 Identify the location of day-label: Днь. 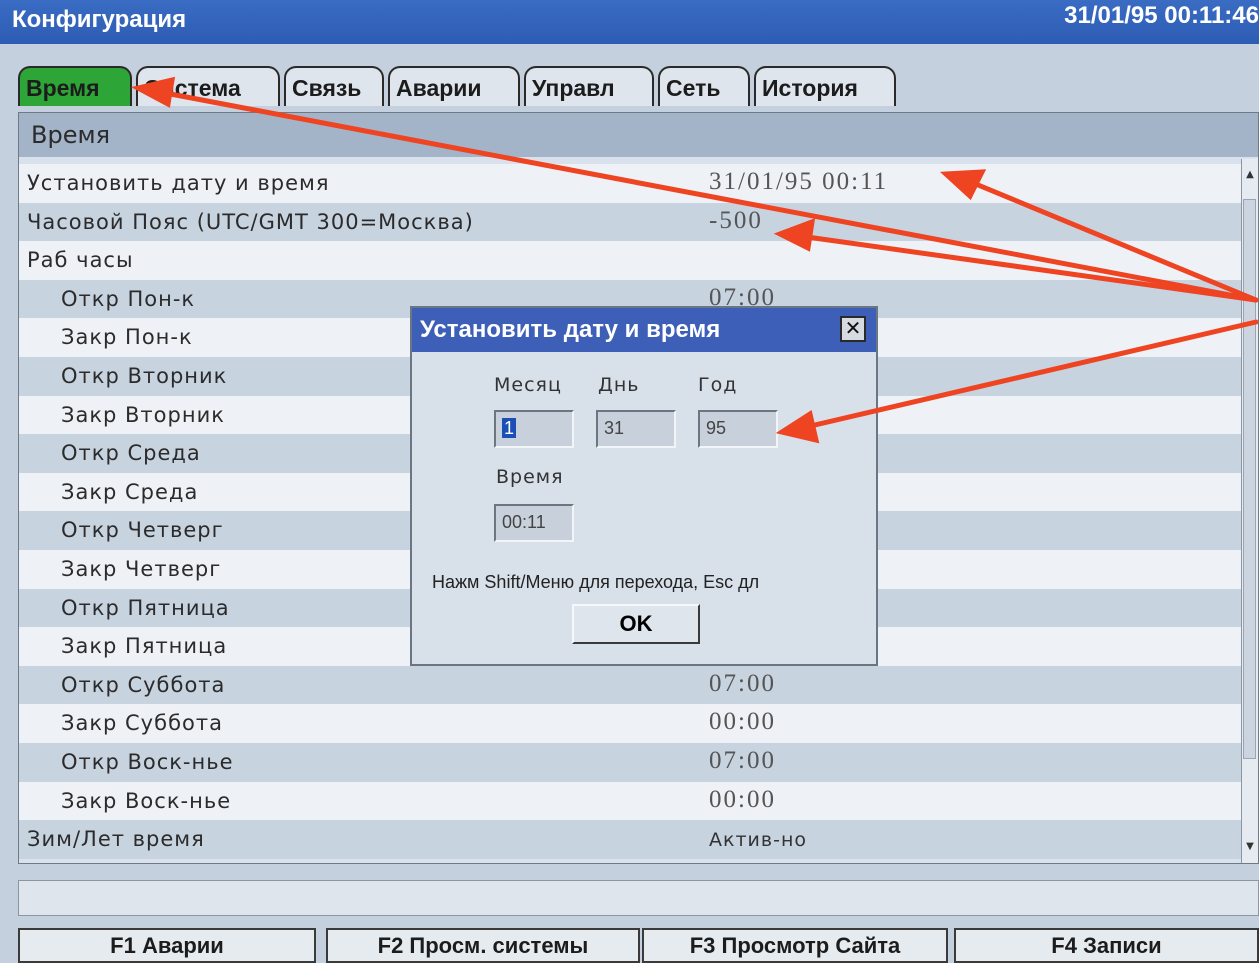
(619, 385).